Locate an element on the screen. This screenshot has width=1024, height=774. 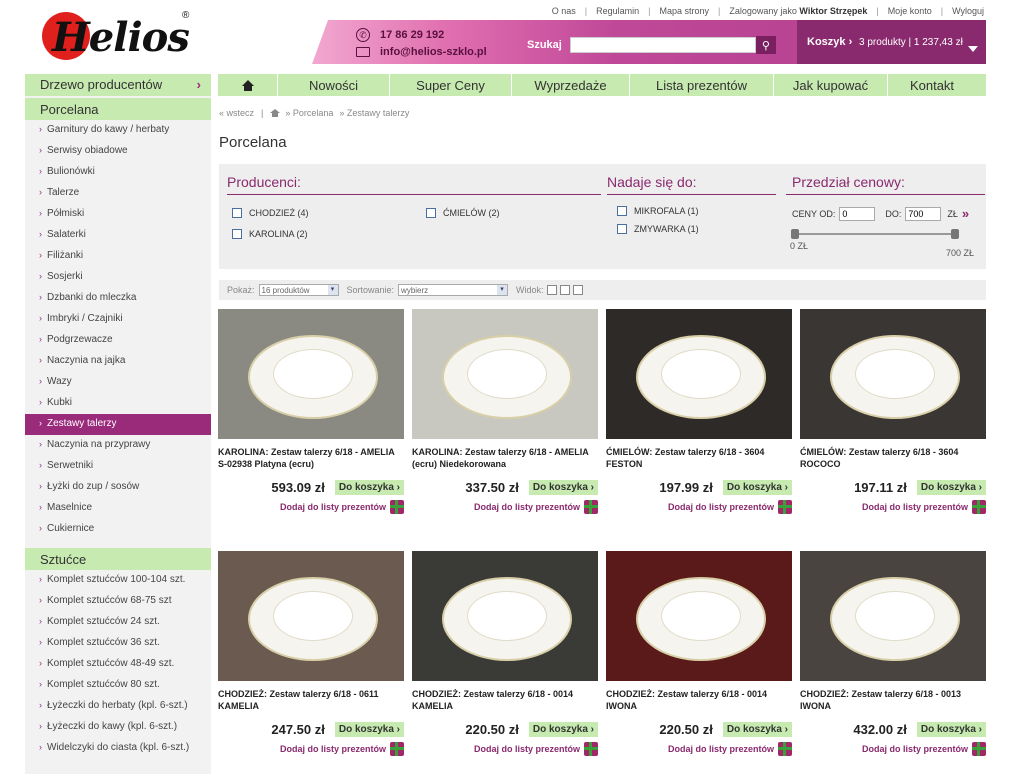
nav-item-how-to-buy: Jak kupować is located at coordinates (831, 85).